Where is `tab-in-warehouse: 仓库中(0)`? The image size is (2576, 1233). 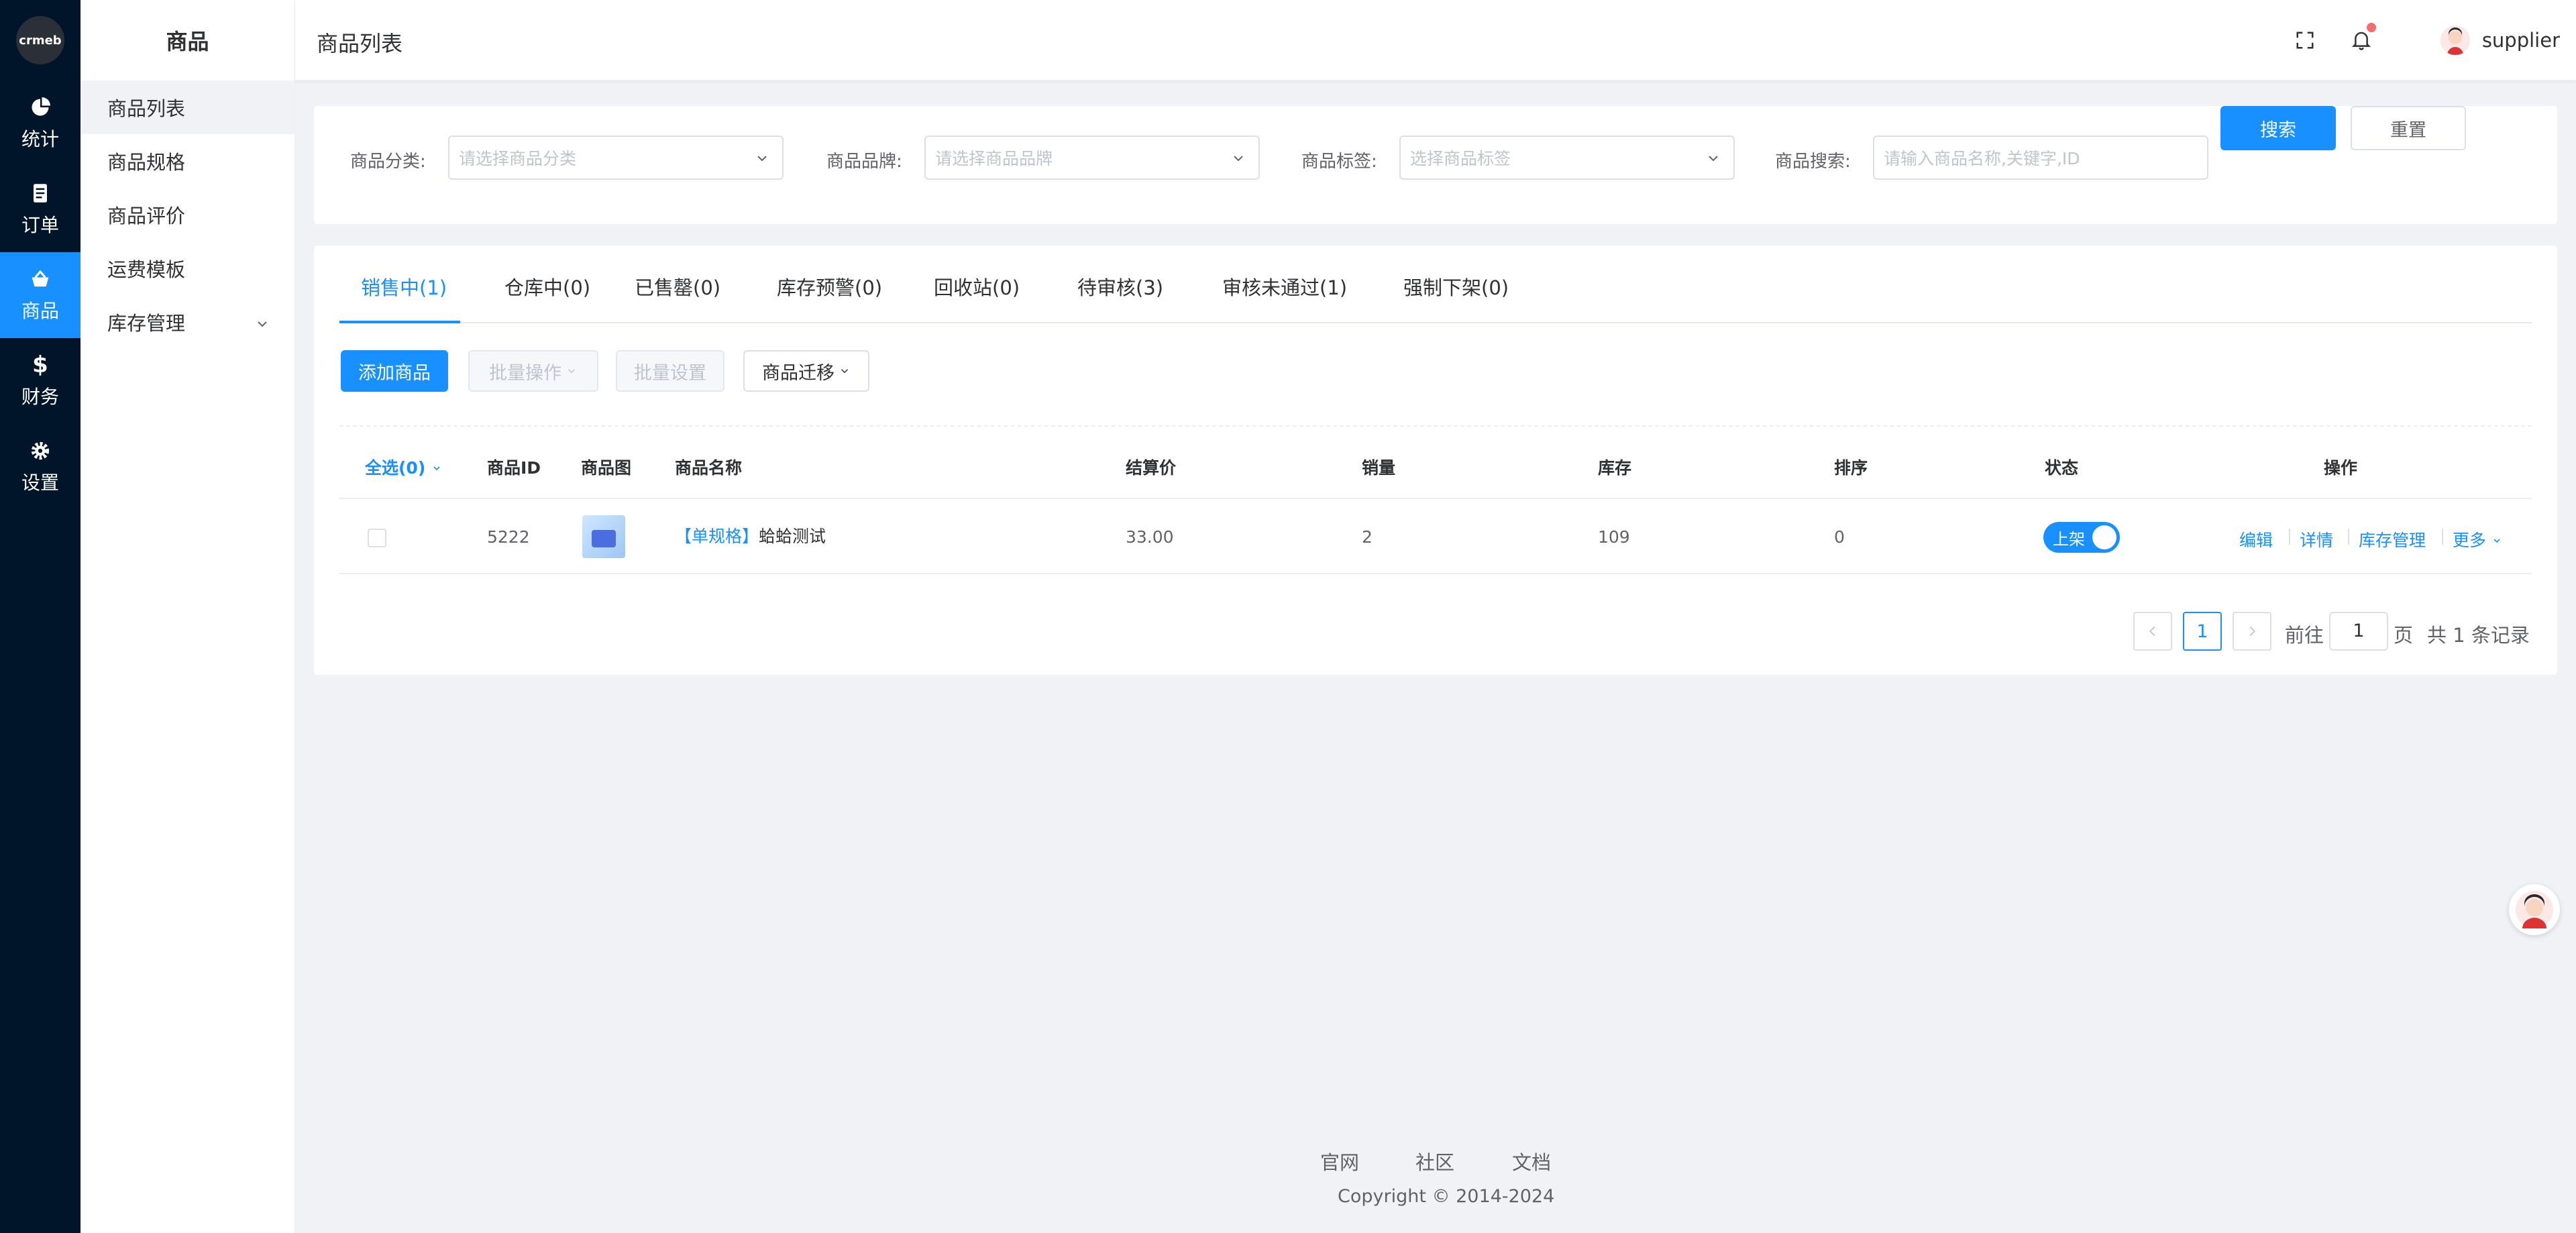 tab-in-warehouse: 仓库中(0) is located at coordinates (547, 286).